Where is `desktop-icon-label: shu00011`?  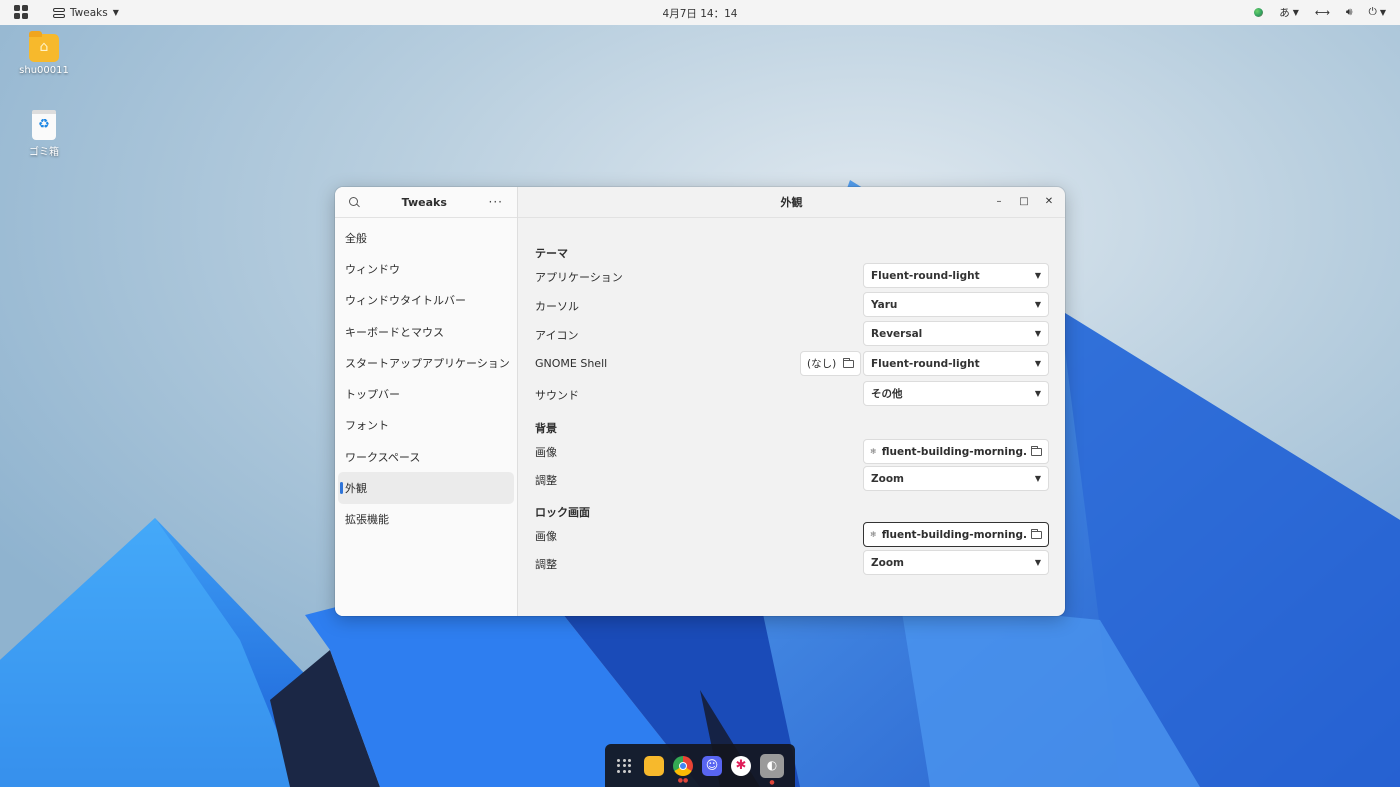 desktop-icon-label: shu00011 is located at coordinates (44, 70).